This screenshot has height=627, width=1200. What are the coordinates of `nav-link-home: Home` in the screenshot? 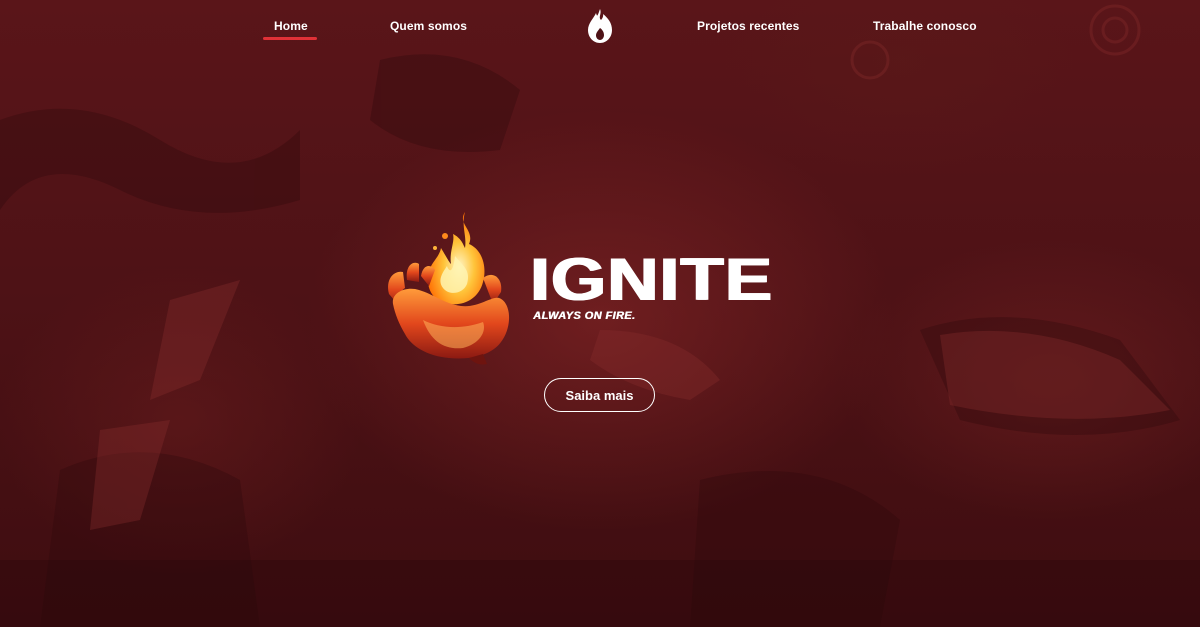 It's located at (291, 26).